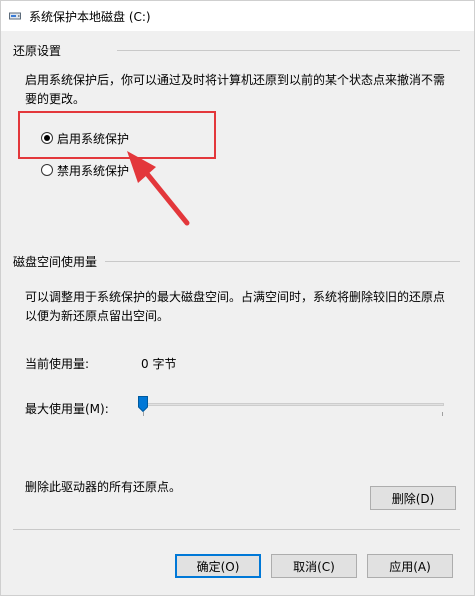  Describe the element at coordinates (117, 135) in the screenshot. I see `annotation-highlight-box` at that location.